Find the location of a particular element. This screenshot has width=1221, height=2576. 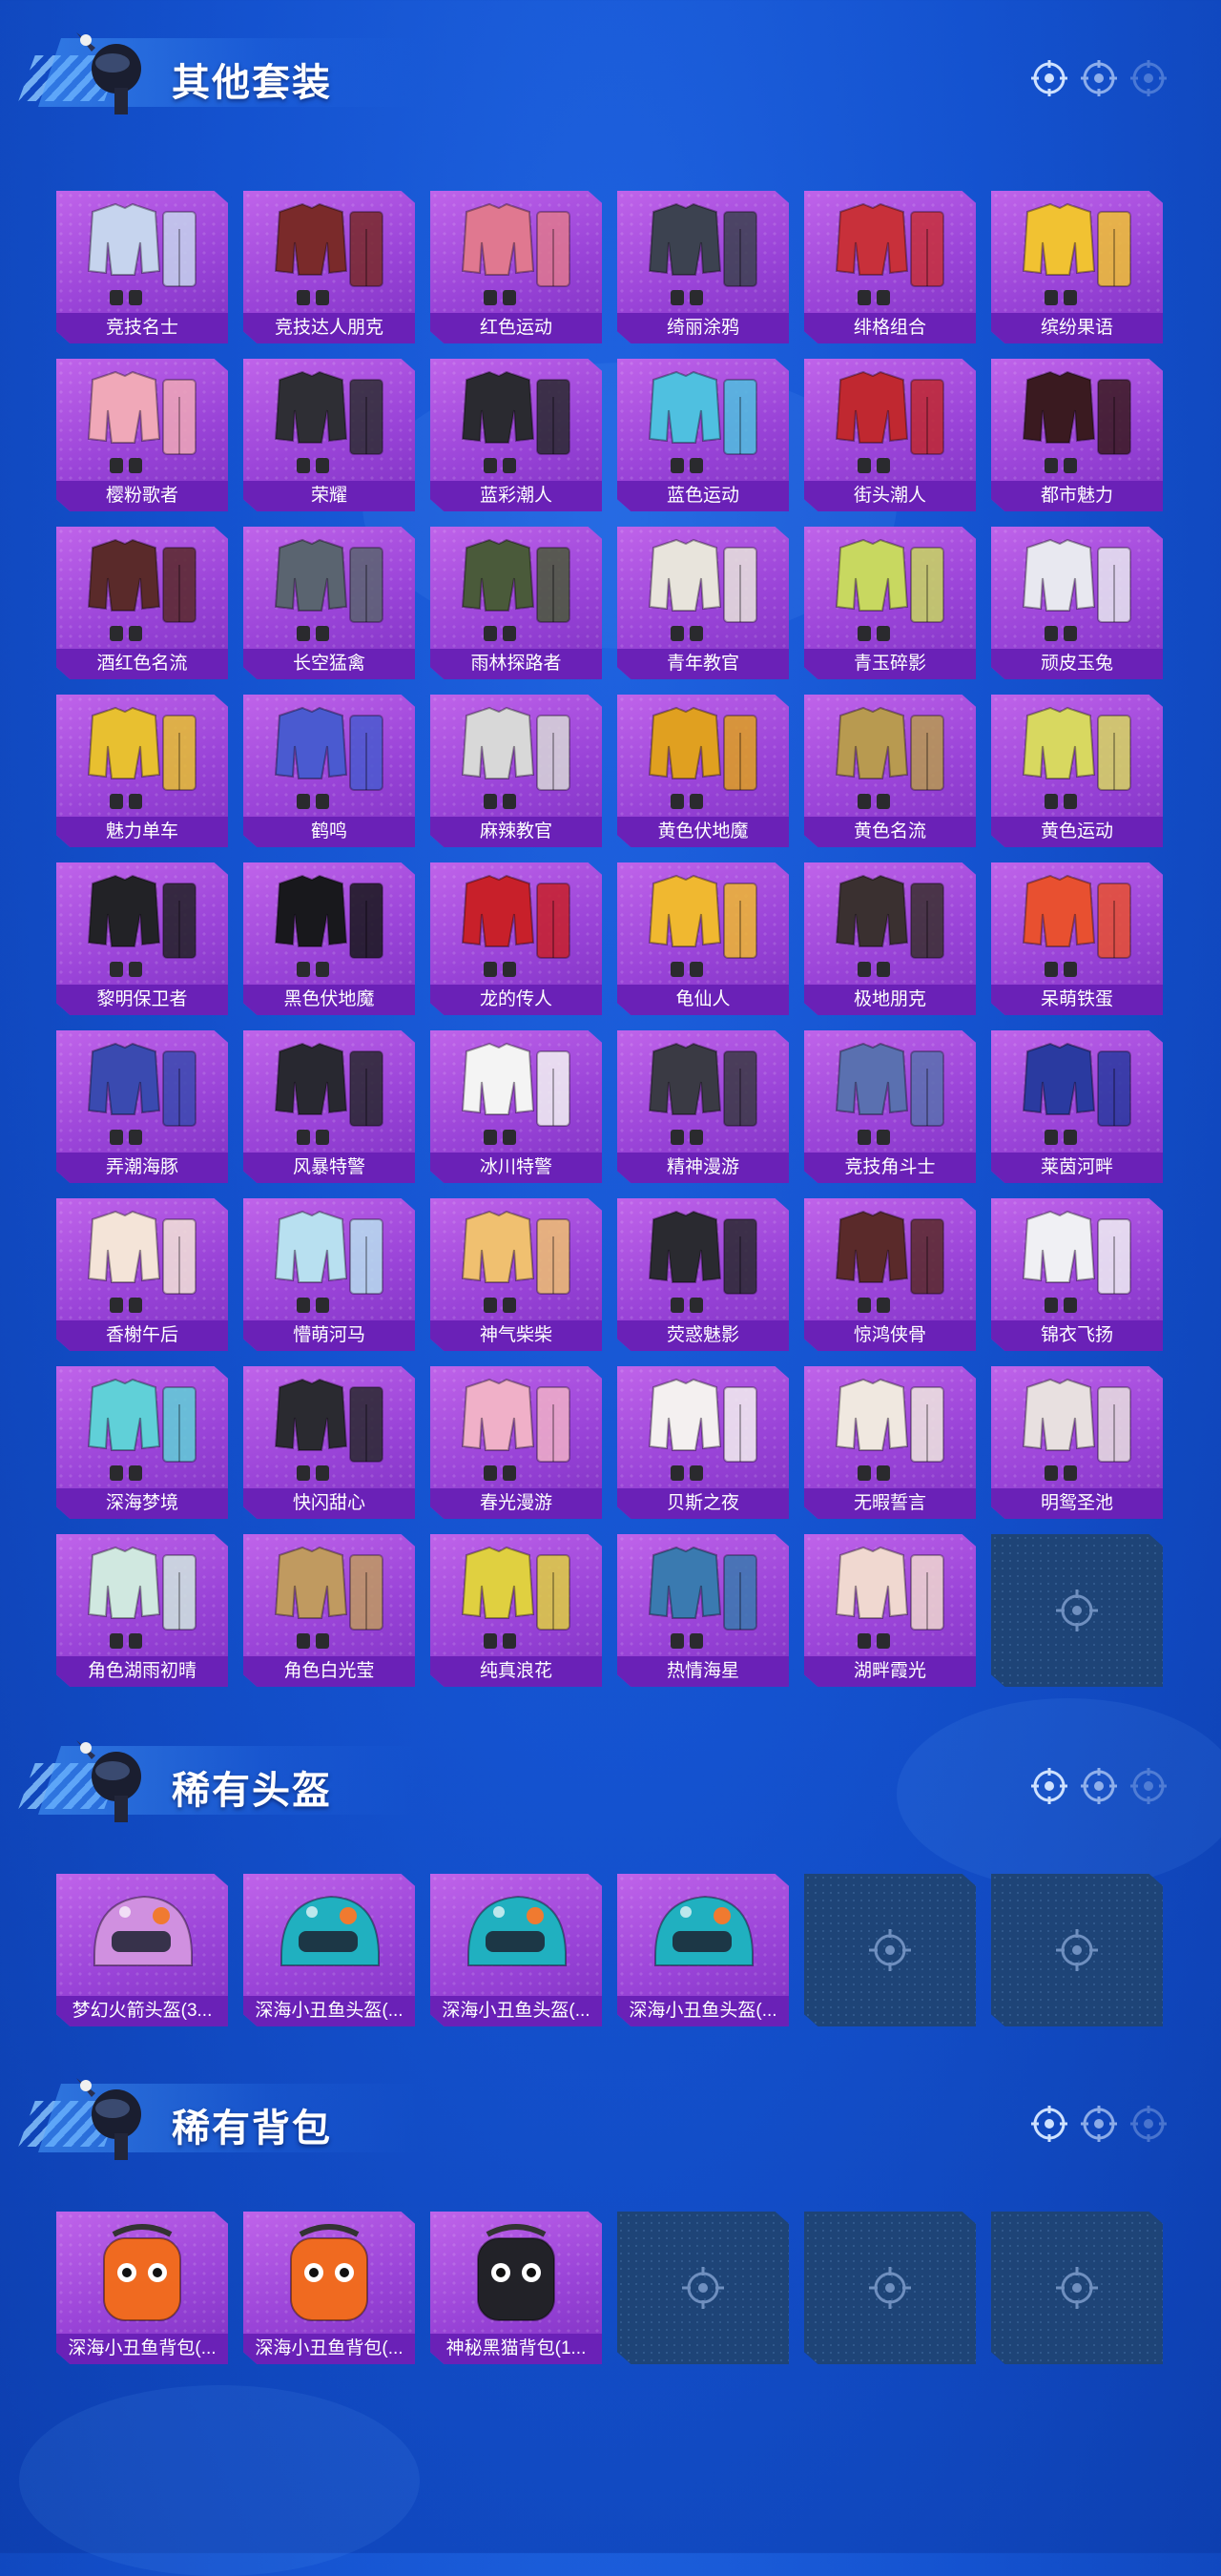

outfit-card: 精神漫游 is located at coordinates (703, 1106).